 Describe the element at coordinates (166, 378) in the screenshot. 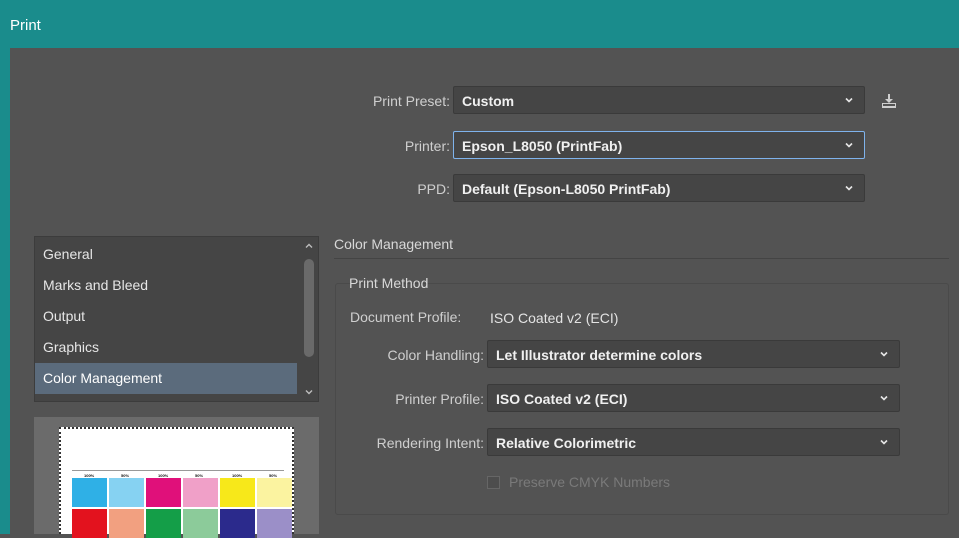

I see `sidebar-item-color-management: Color Management` at that location.